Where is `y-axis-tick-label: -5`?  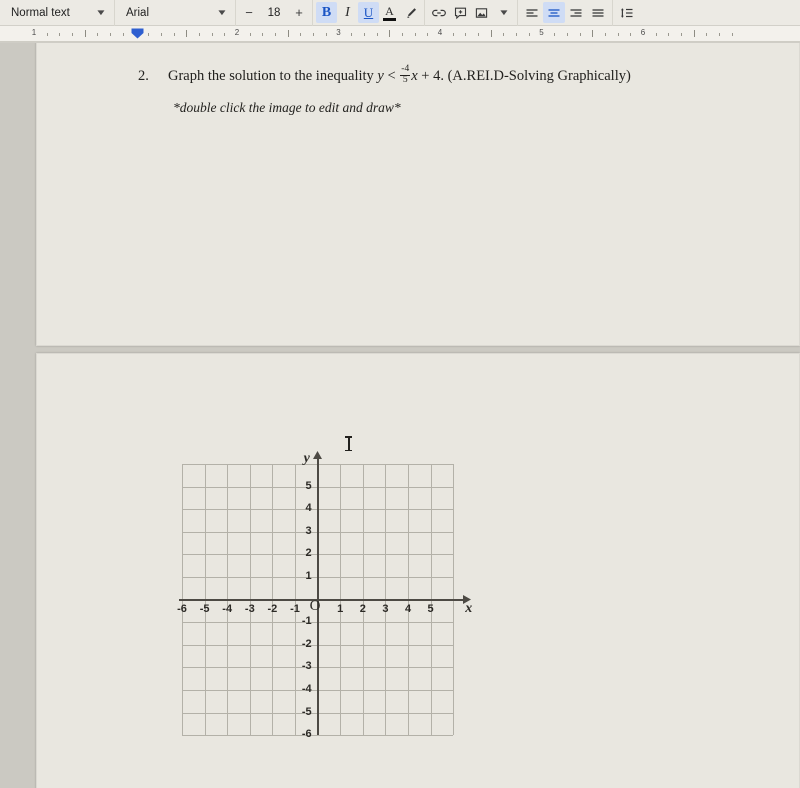
y-axis-tick-label: -5 is located at coordinates (306, 711).